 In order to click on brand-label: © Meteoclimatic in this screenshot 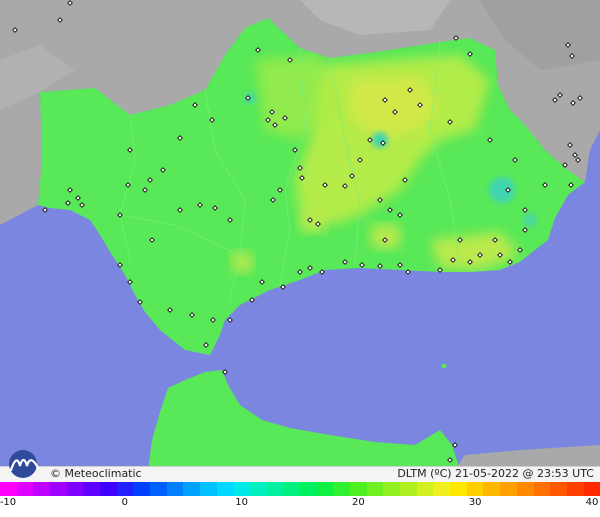, I will do `click(96, 473)`.